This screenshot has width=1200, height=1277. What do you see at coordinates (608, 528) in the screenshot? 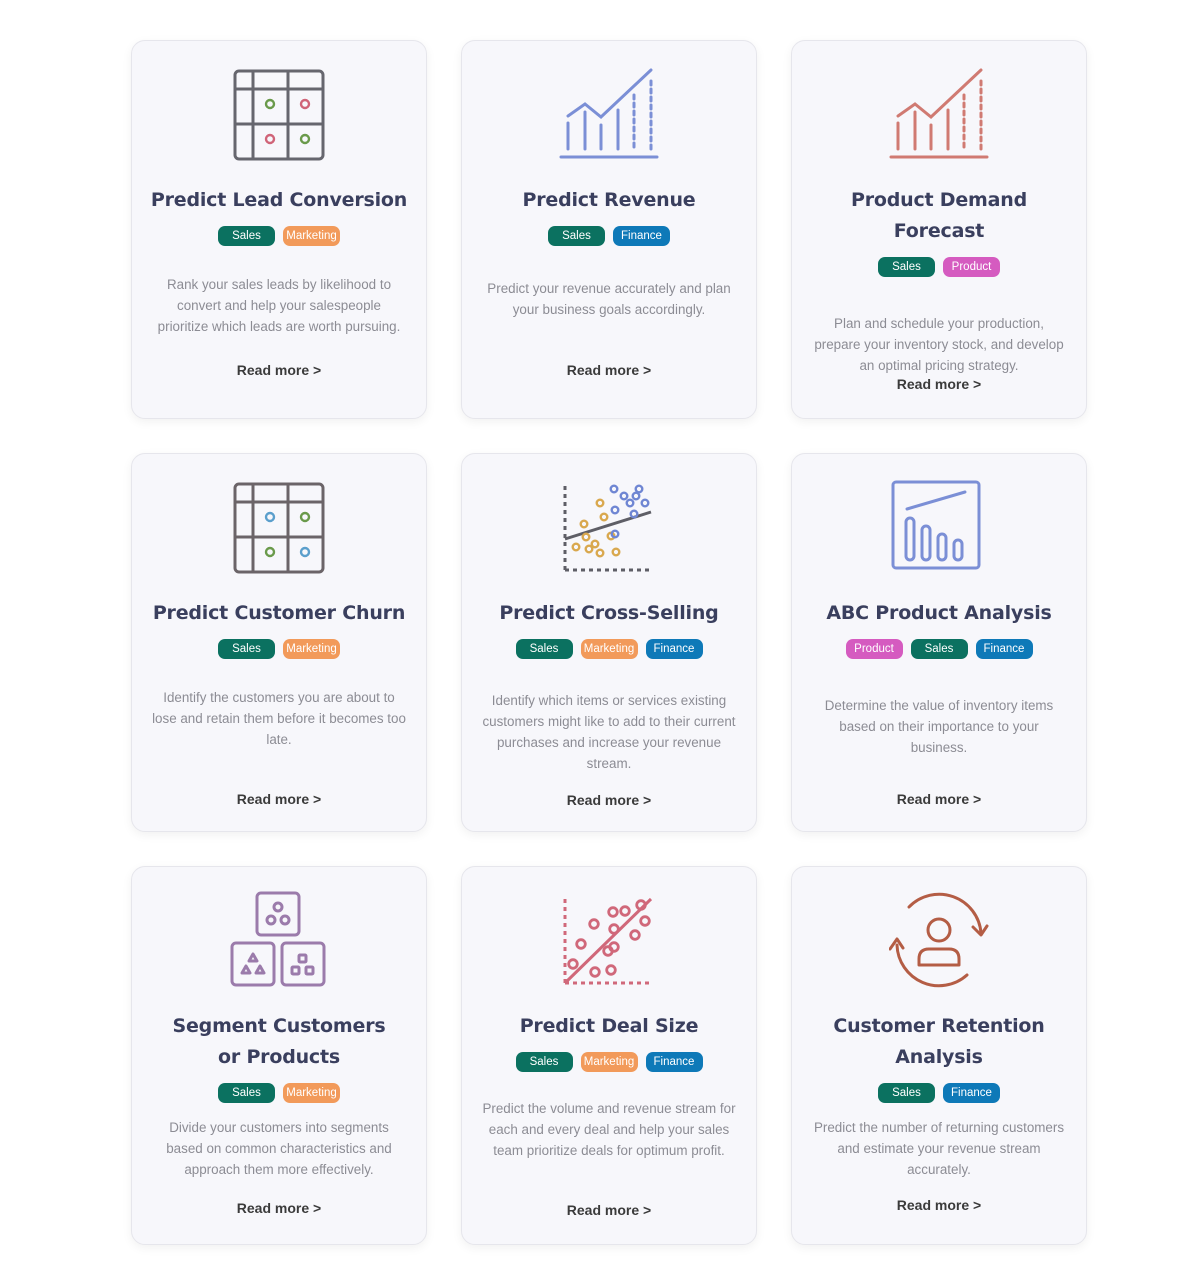
I see `scatter-regression-icon` at bounding box center [608, 528].